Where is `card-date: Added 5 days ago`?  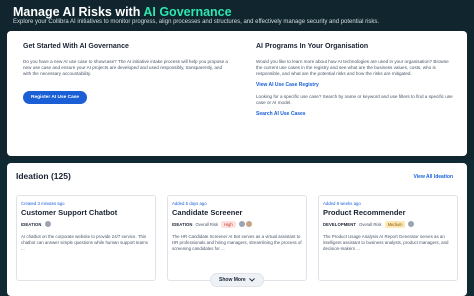
card-date: Added 5 days ago is located at coordinates (189, 203).